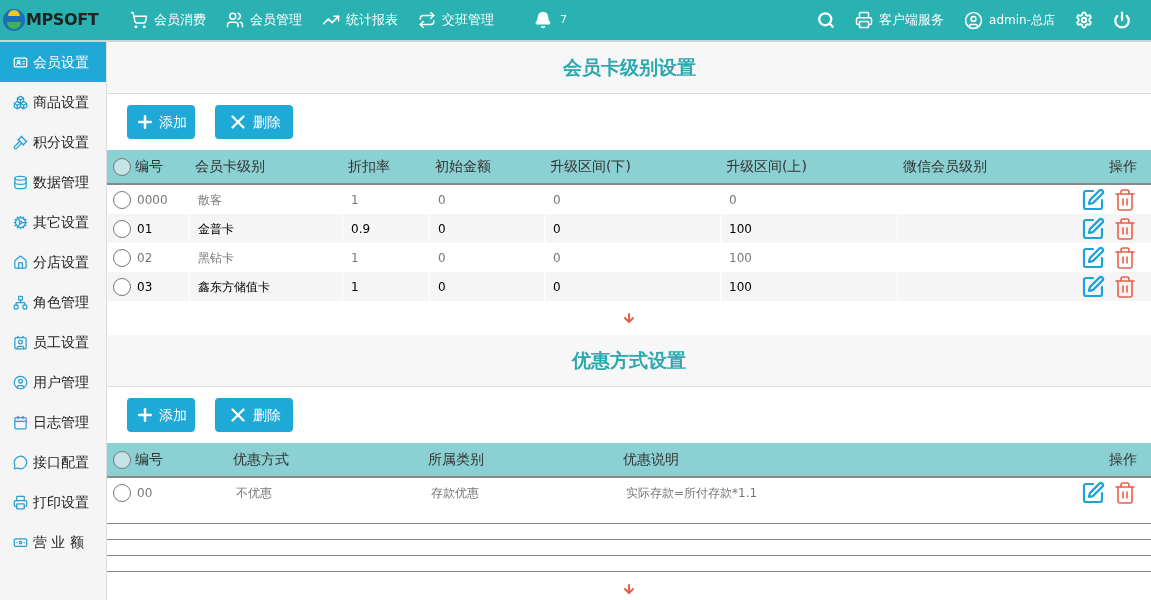 This screenshot has height=600, width=1151. Describe the element at coordinates (53, 182) in the screenshot. I see `sidebar-item: 数据管理` at that location.